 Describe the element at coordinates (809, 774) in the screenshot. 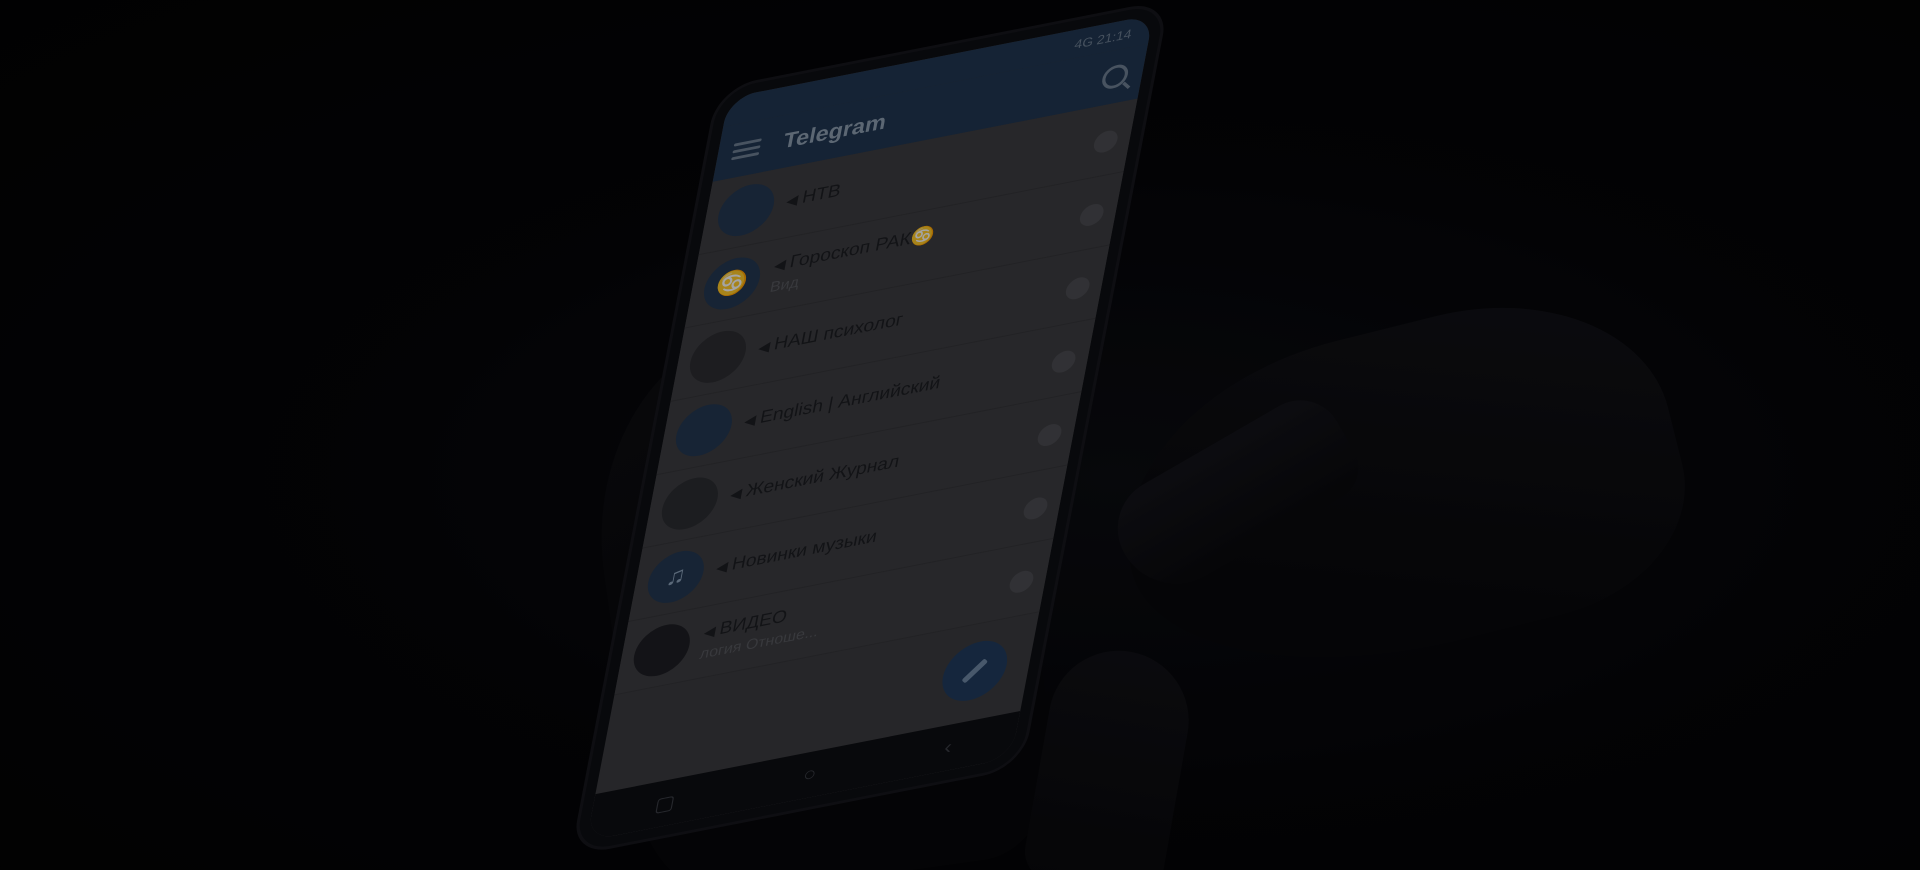

I see `home-icon: ○` at that location.